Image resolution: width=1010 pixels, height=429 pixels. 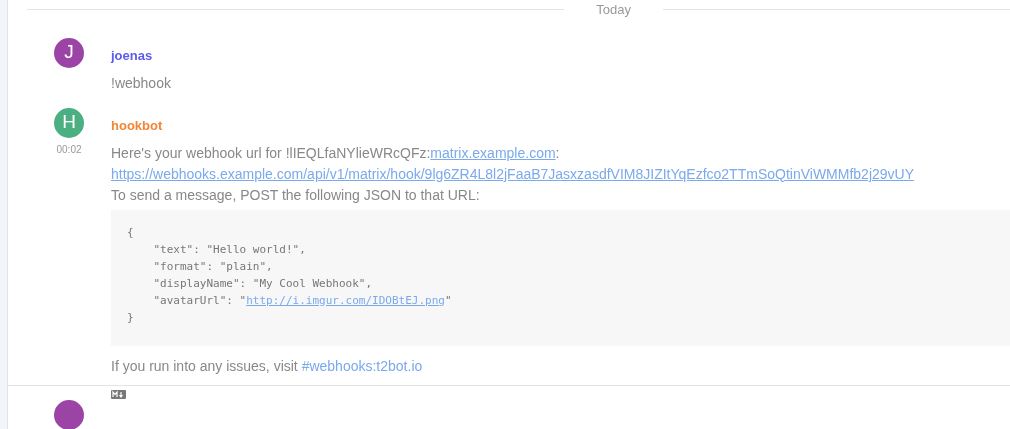 I want to click on room-link: #webhooks:t2bot.io, so click(x=362, y=365).